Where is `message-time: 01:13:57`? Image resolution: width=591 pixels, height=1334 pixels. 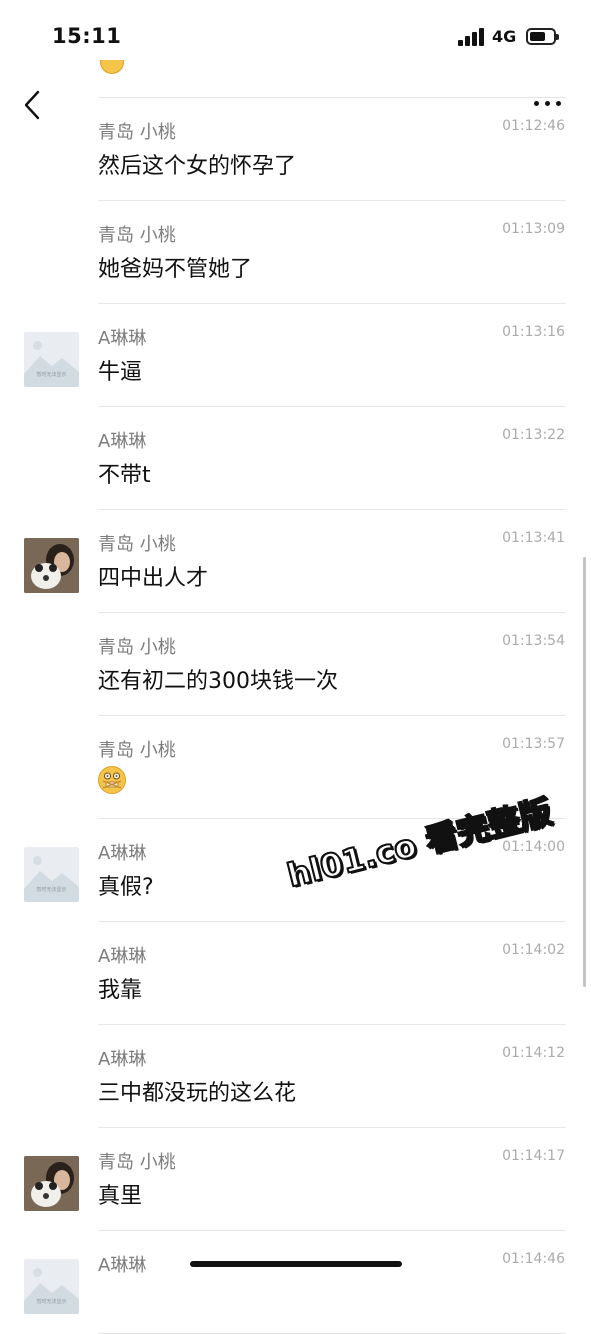
message-time: 01:13:57 is located at coordinates (533, 744).